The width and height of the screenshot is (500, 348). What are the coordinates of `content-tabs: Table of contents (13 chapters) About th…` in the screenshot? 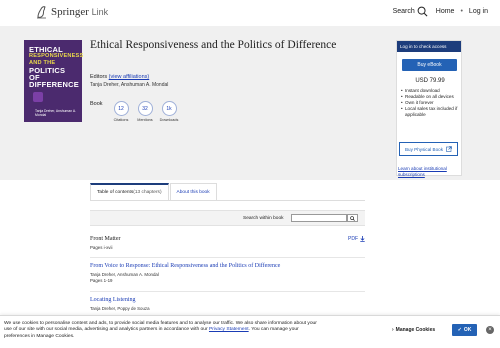 It's located at (153, 191).